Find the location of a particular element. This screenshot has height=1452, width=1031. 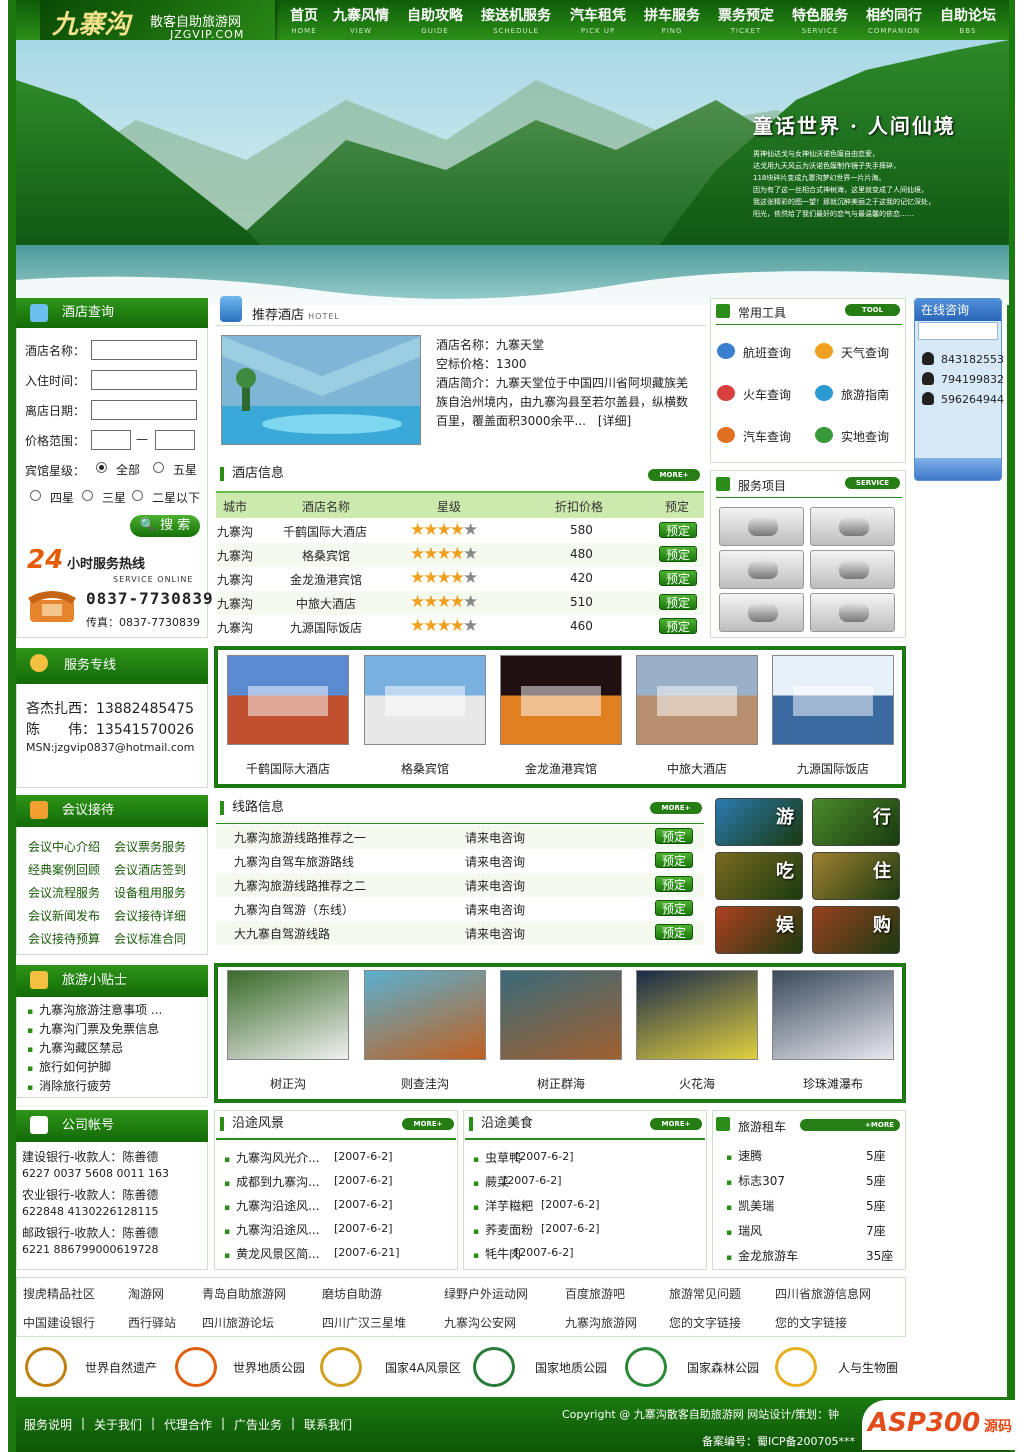

hotel-name: 千鹤国际大酒店 is located at coordinates (325, 531).